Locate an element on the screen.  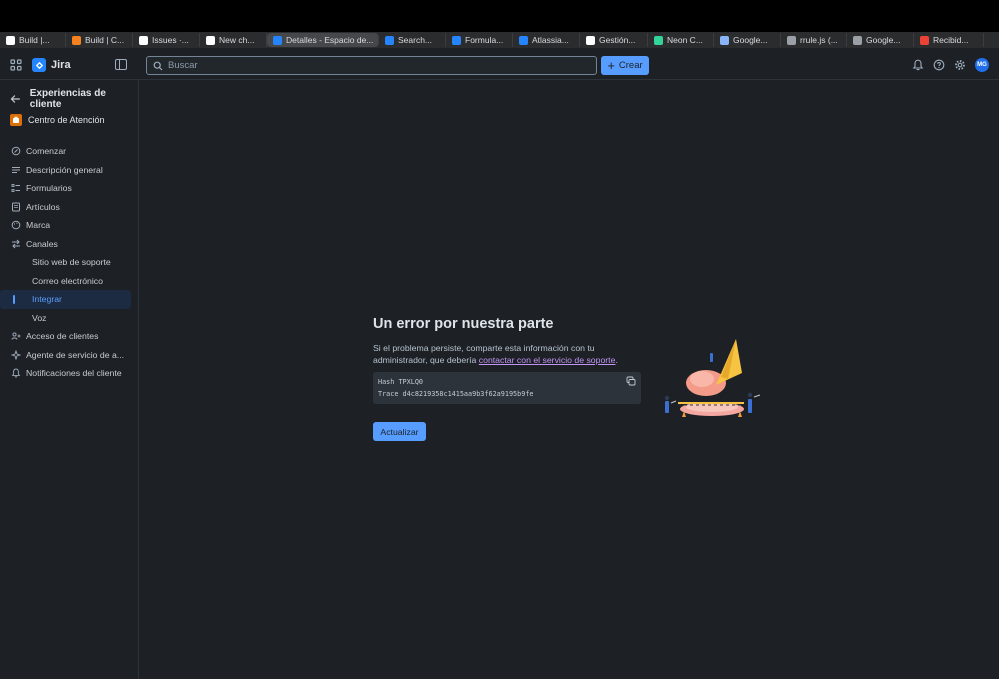
trace-line: Trace d4c8219358c1415aa9b3f62a9195b9fe is located at coordinates (456, 394).